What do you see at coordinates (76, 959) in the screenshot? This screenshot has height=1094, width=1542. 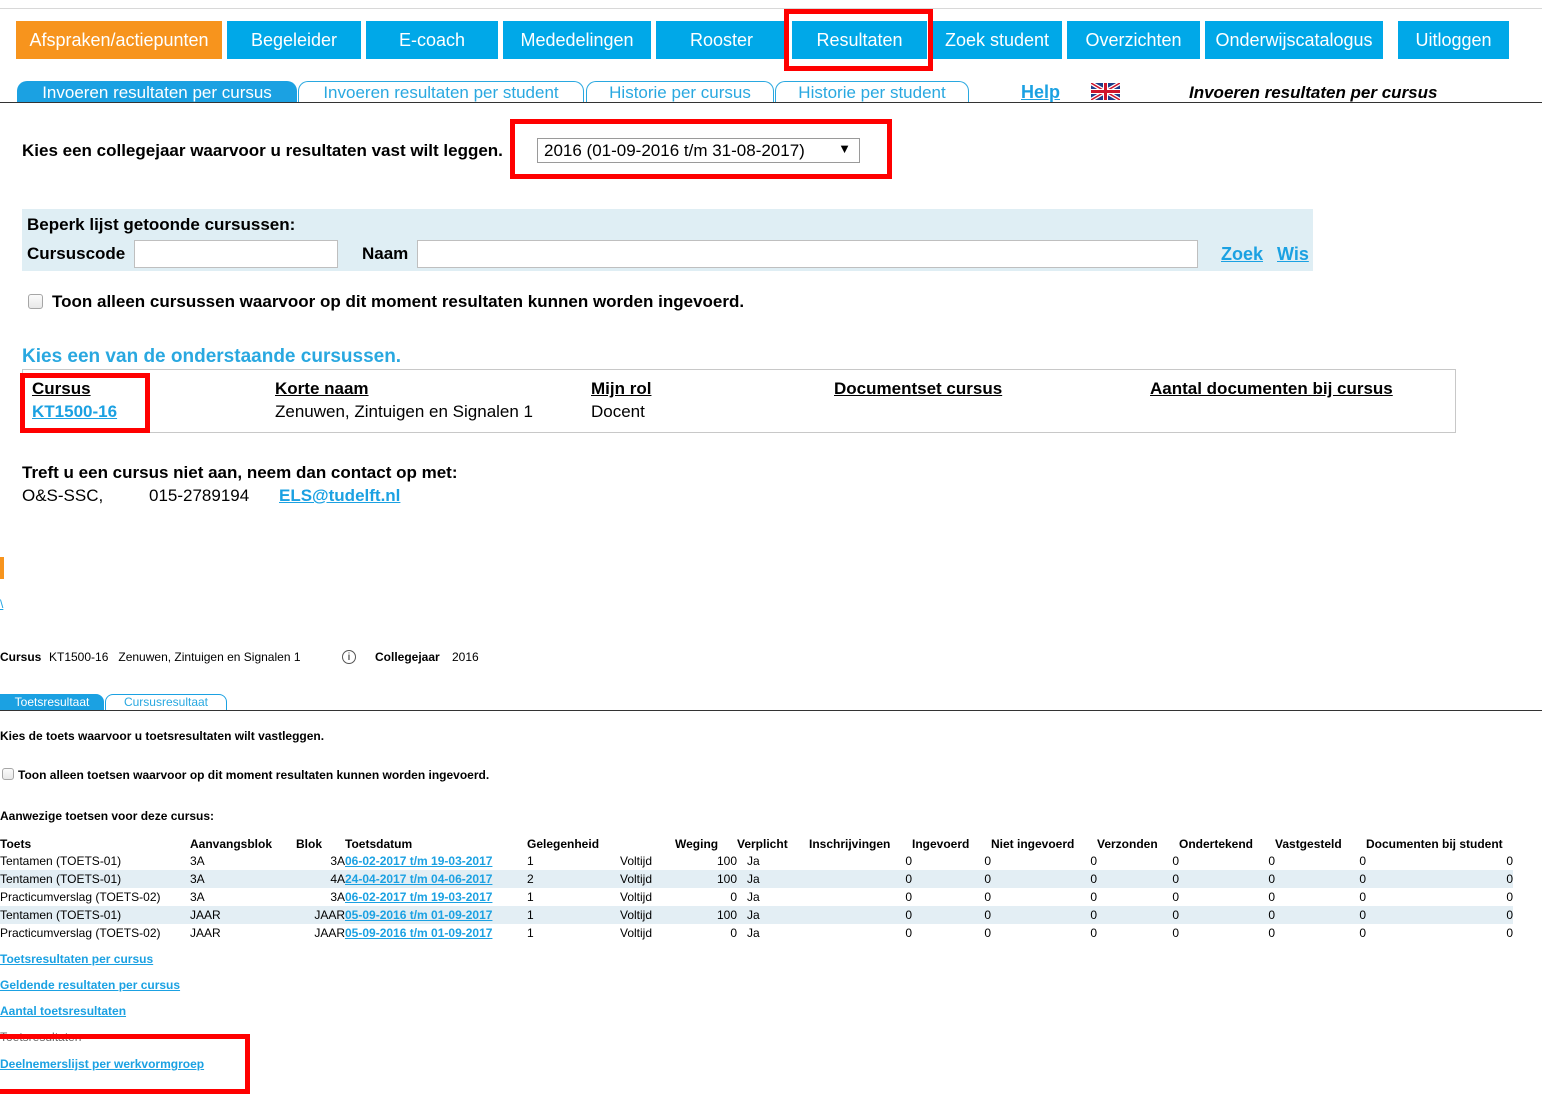 I see `link-toetsresultaten-per-cursus: Toetsresultaten per cursus` at bounding box center [76, 959].